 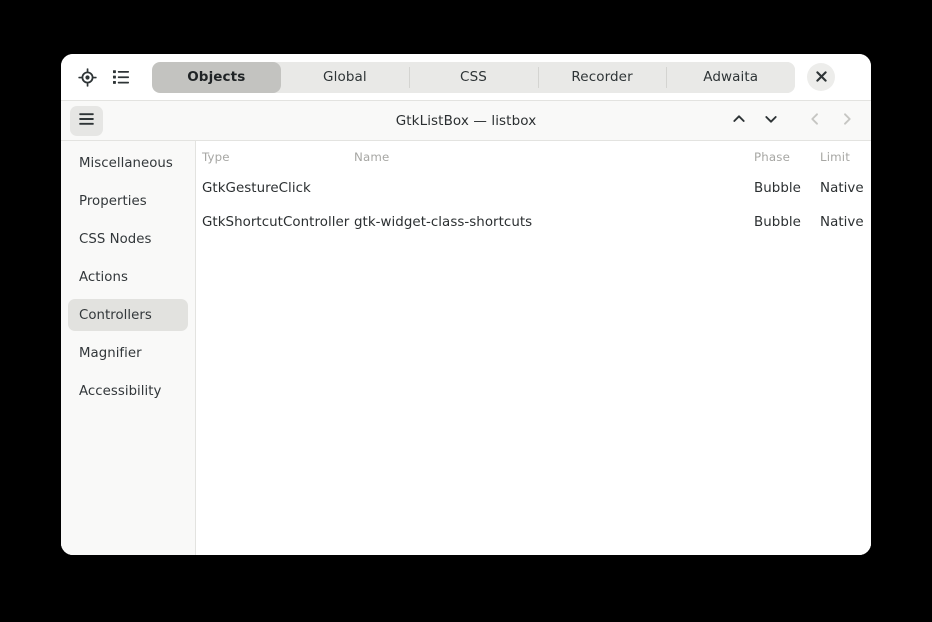 What do you see at coordinates (128, 239) in the screenshot?
I see `sidebar-item-css-nodes: CSS Nodes` at bounding box center [128, 239].